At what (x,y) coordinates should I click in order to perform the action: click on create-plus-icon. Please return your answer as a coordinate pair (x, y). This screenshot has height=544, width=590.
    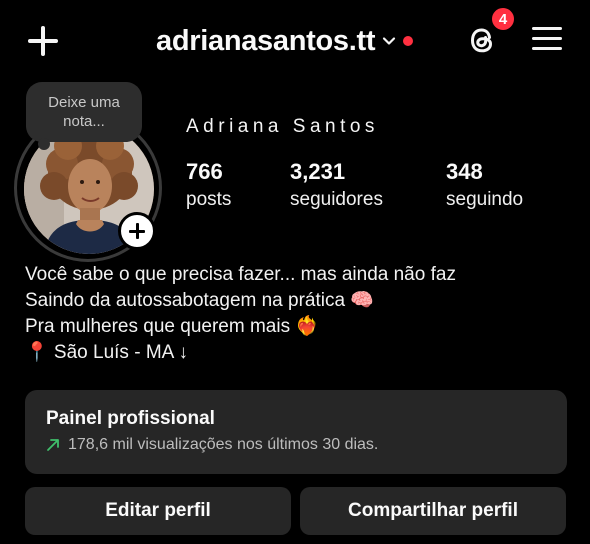
    Looking at the image, I should click on (43, 41).